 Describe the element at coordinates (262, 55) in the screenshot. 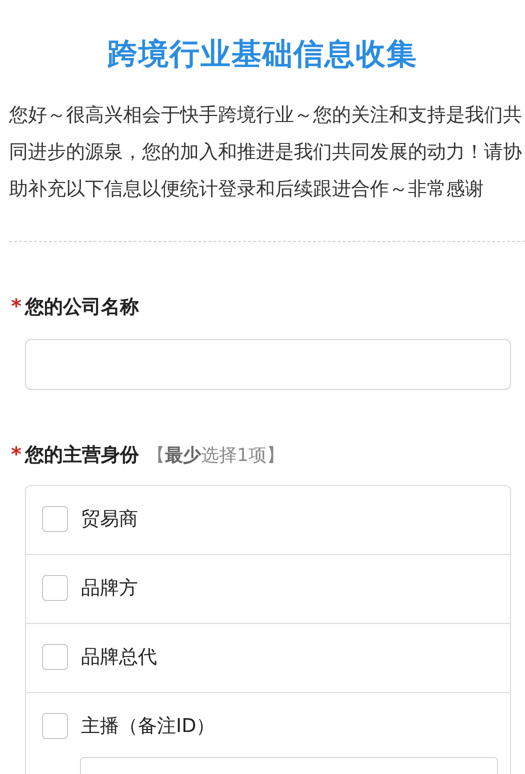

I see `form-title: 跨境行业基础信息收集` at that location.